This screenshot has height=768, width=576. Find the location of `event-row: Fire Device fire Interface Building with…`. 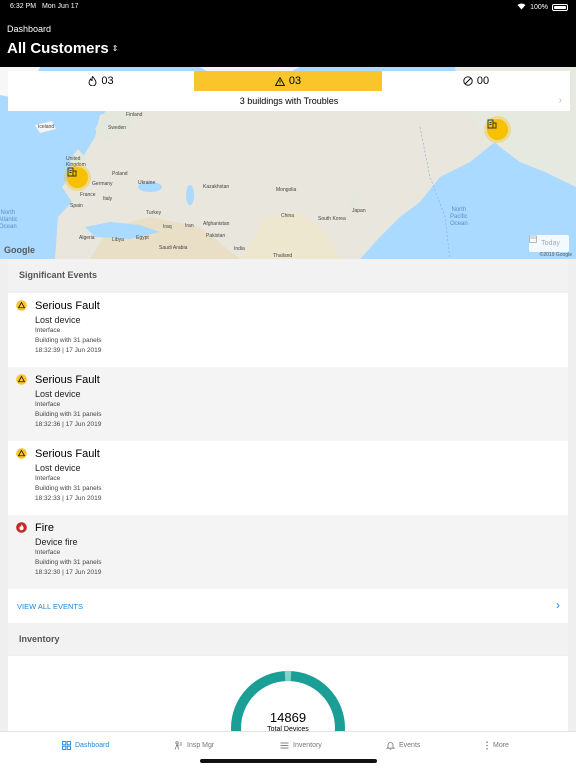

event-row: Fire Device fire Interface Building with… is located at coordinates (288, 552).